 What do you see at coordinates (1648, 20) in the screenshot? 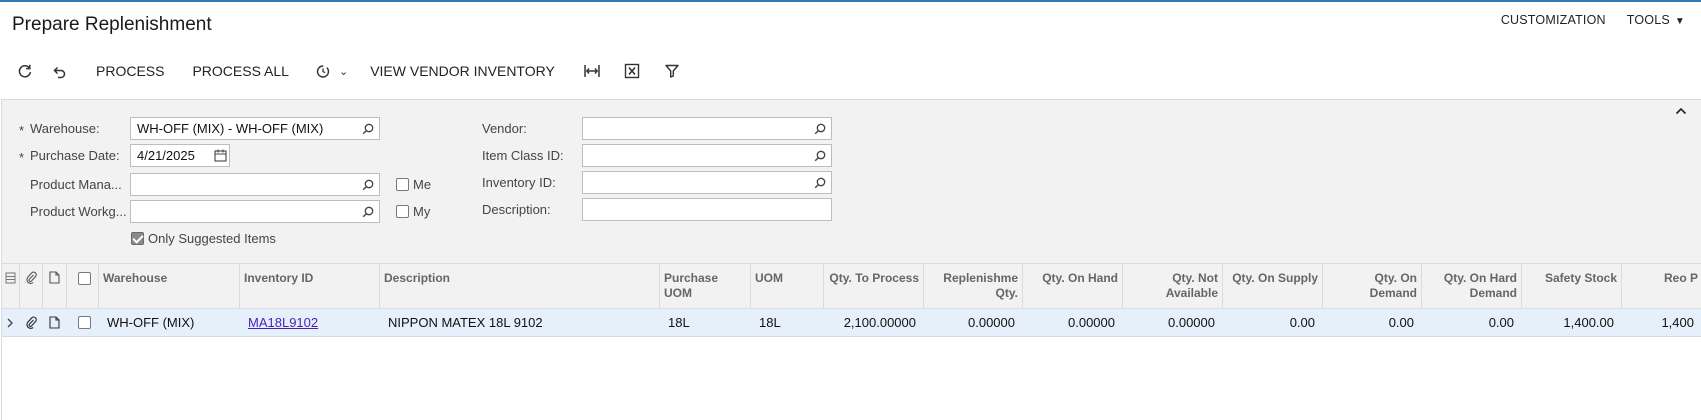
I see `tools-label: TOOLS` at bounding box center [1648, 20].